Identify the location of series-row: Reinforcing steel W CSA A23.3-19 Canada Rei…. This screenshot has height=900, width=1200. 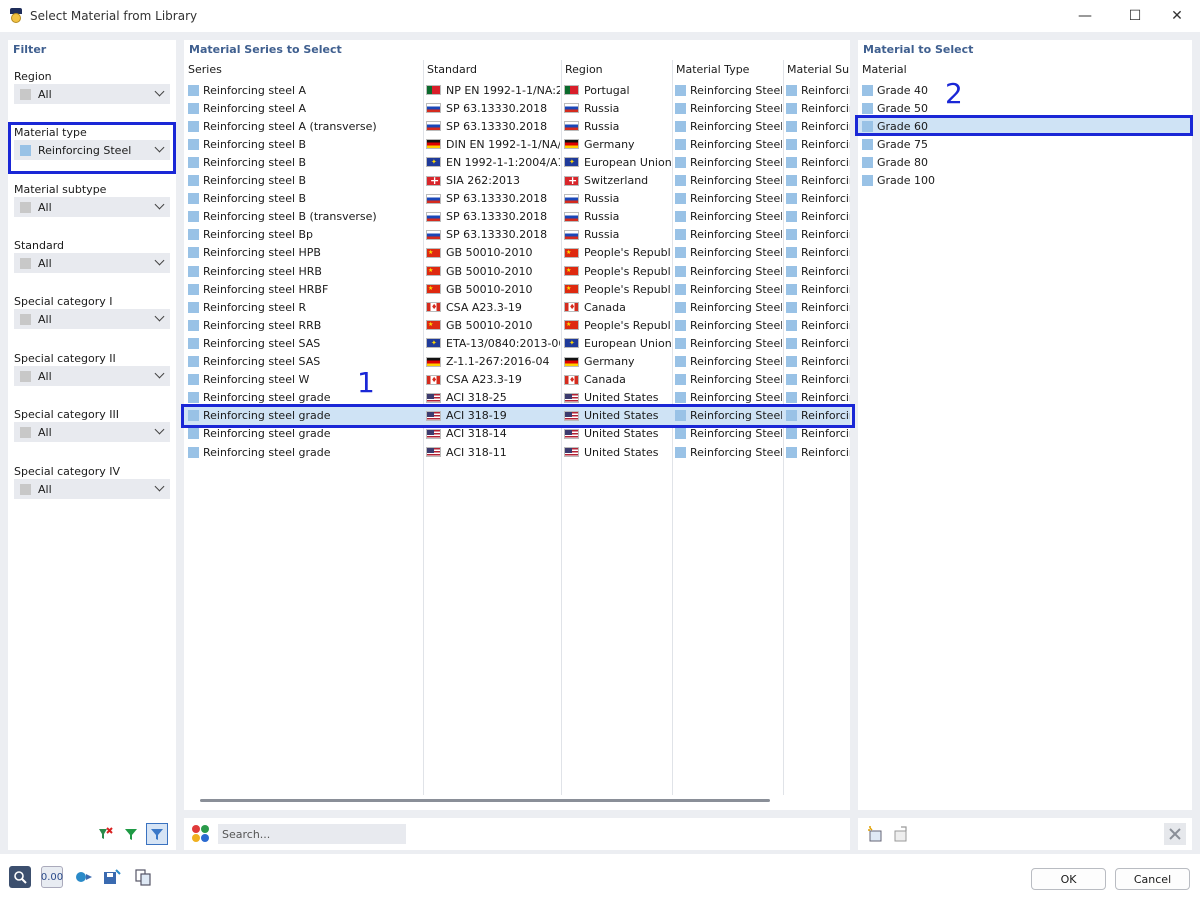
(517, 380).